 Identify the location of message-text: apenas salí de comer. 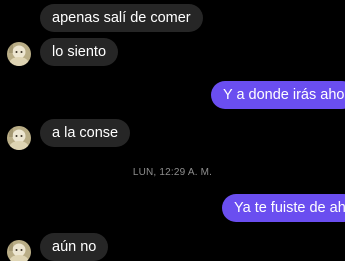
(121, 18).